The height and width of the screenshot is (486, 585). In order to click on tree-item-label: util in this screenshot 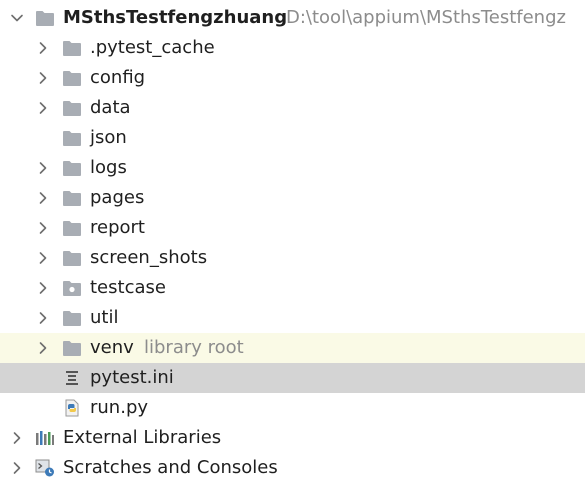, I will do `click(104, 317)`.